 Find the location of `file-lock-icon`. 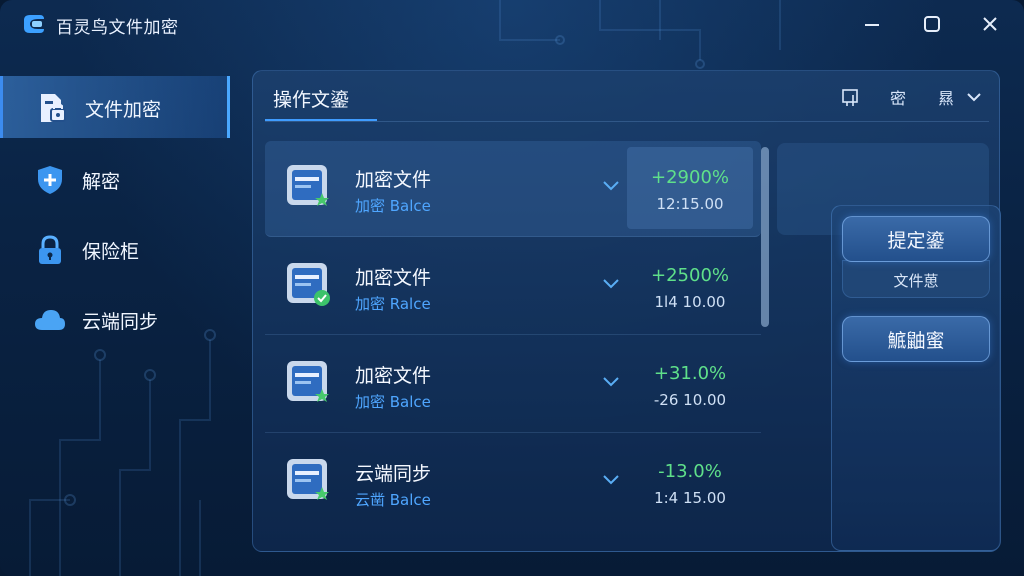

file-lock-icon is located at coordinates (53, 108).